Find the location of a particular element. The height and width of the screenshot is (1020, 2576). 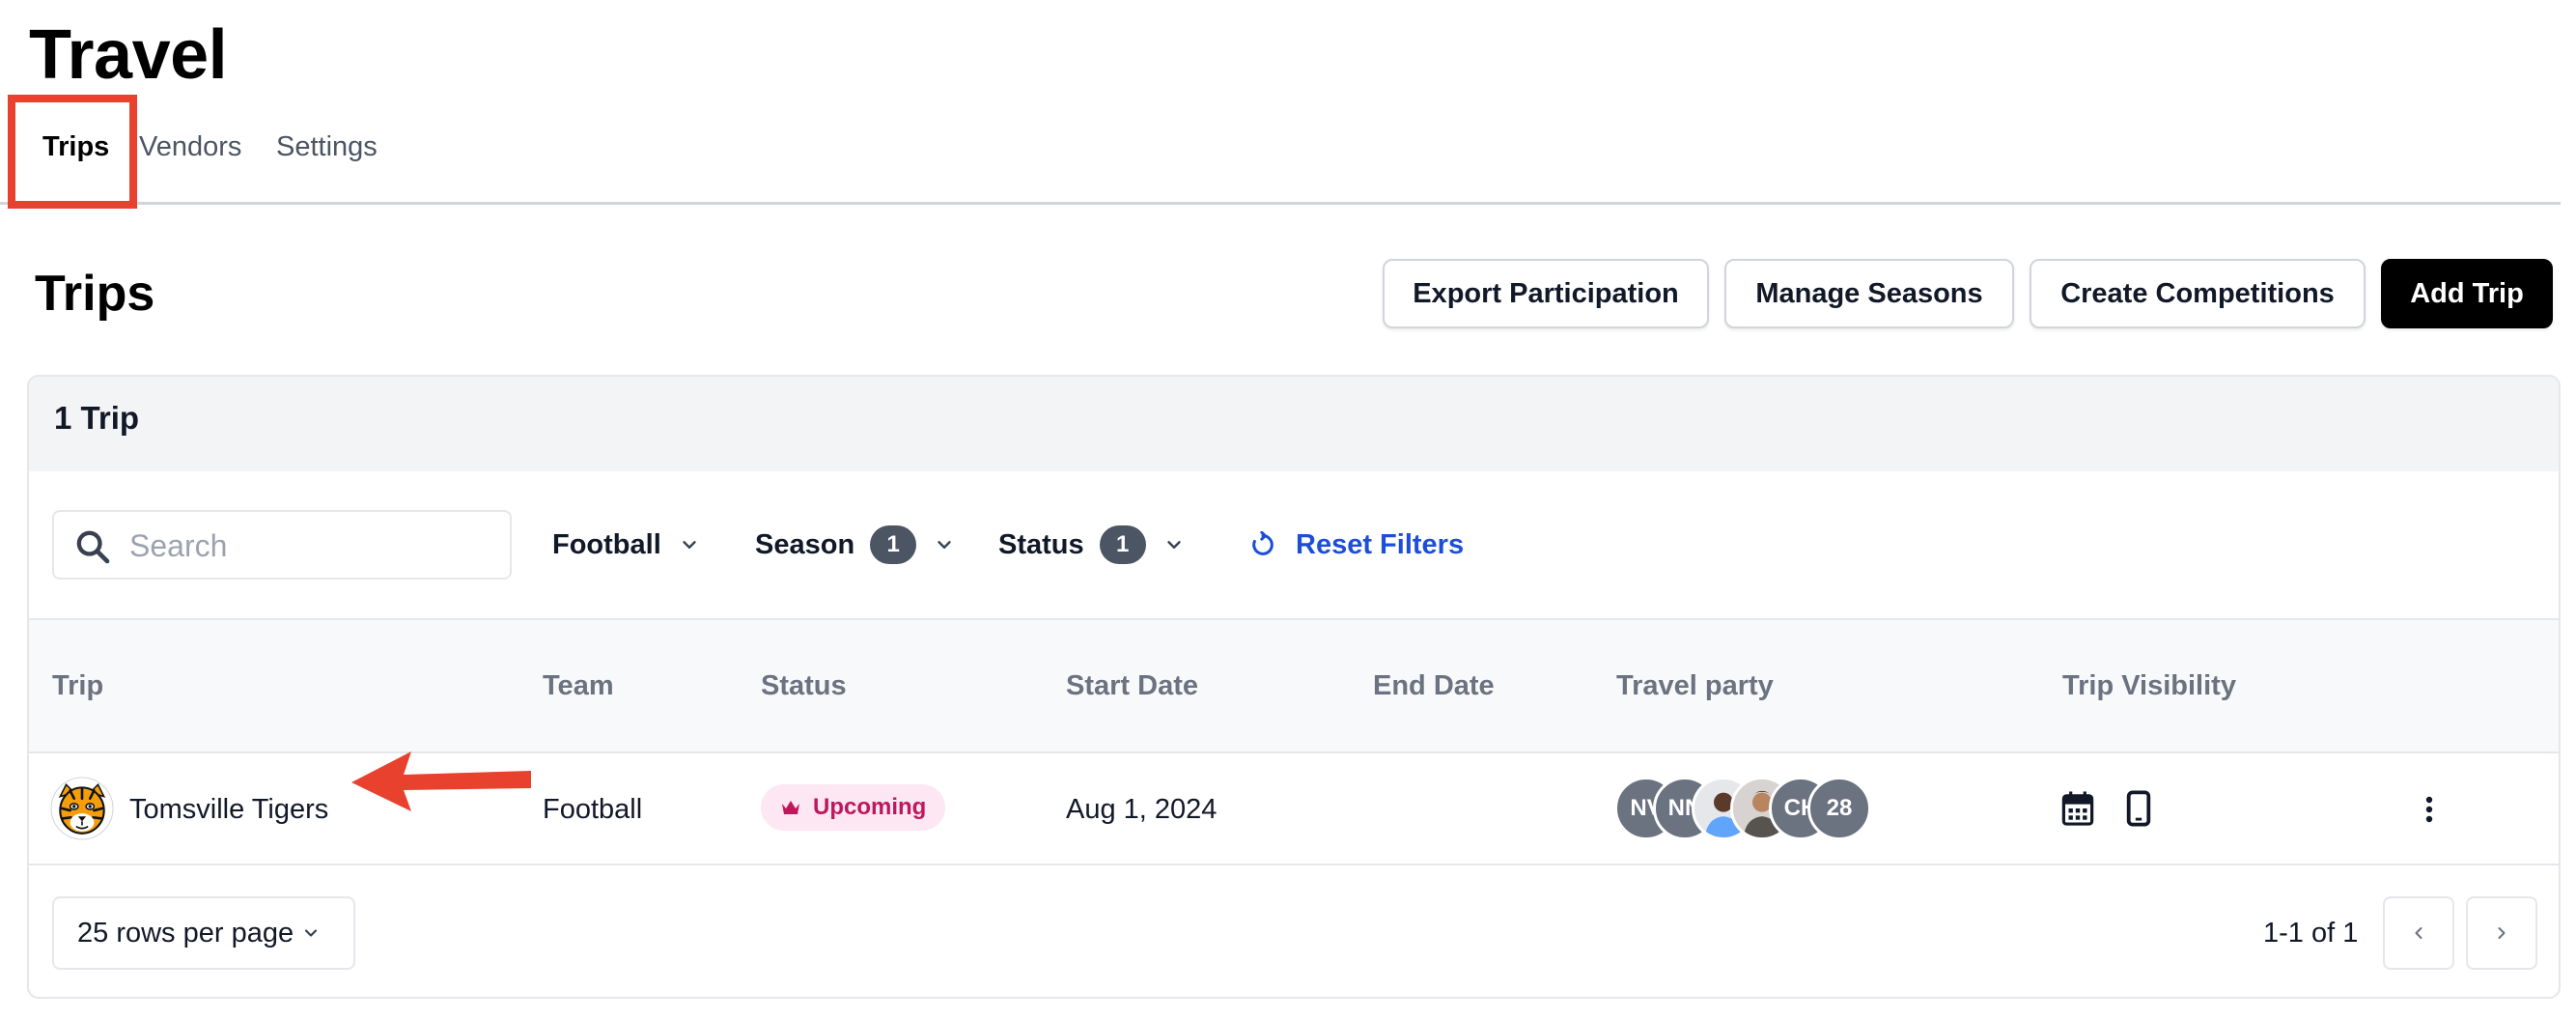

column-header-travel-party: Travel party is located at coordinates (1695, 686).